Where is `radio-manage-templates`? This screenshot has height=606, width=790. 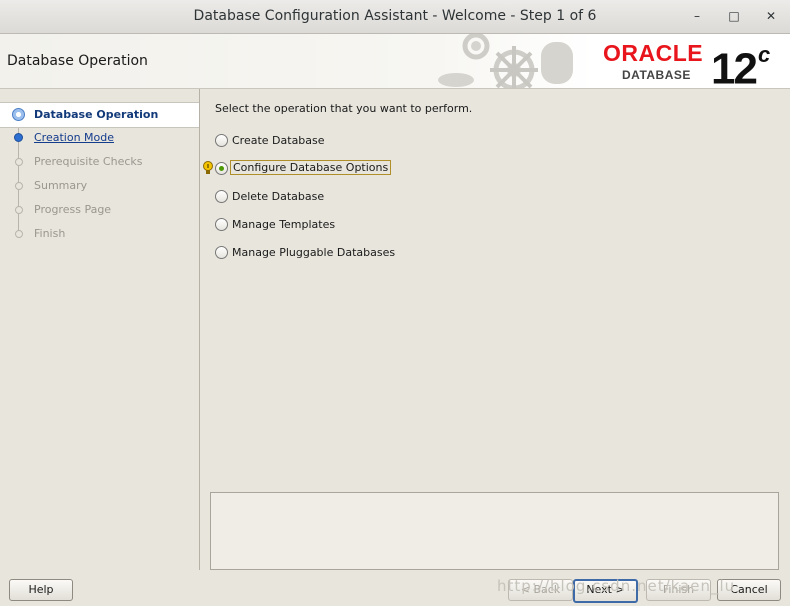
radio-manage-templates is located at coordinates (221, 224).